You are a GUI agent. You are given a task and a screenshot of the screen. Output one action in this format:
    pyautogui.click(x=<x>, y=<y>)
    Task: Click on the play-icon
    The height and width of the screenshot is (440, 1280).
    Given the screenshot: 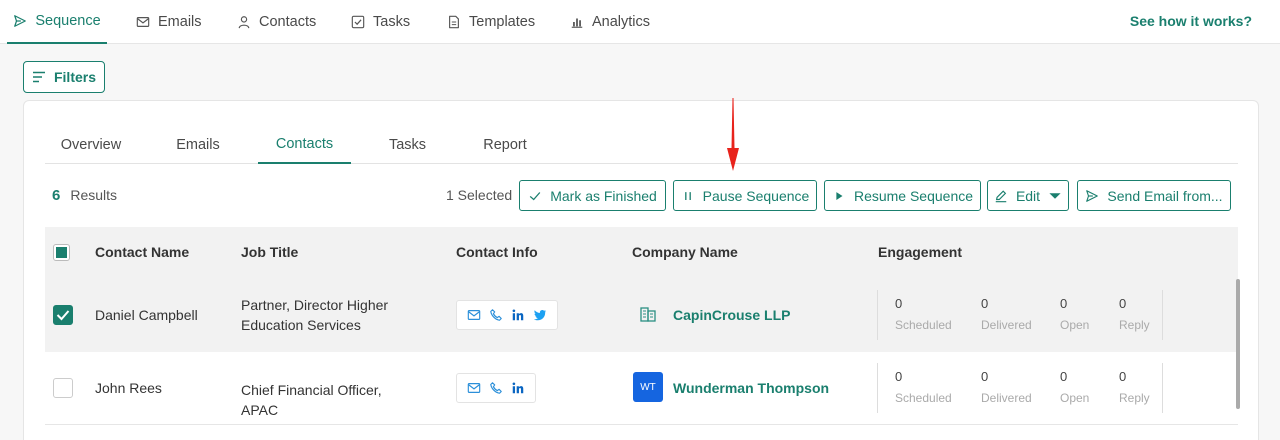 What is the action you would take?
    pyautogui.click(x=839, y=195)
    